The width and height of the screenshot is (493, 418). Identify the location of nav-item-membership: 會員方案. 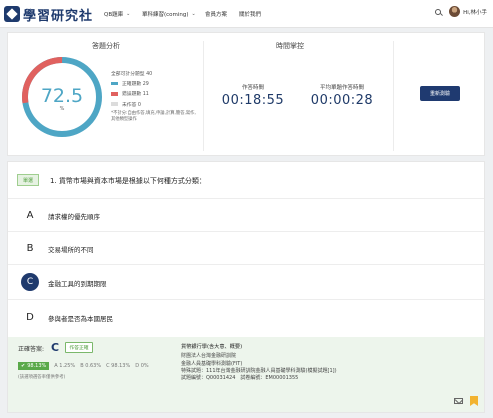
(216, 14).